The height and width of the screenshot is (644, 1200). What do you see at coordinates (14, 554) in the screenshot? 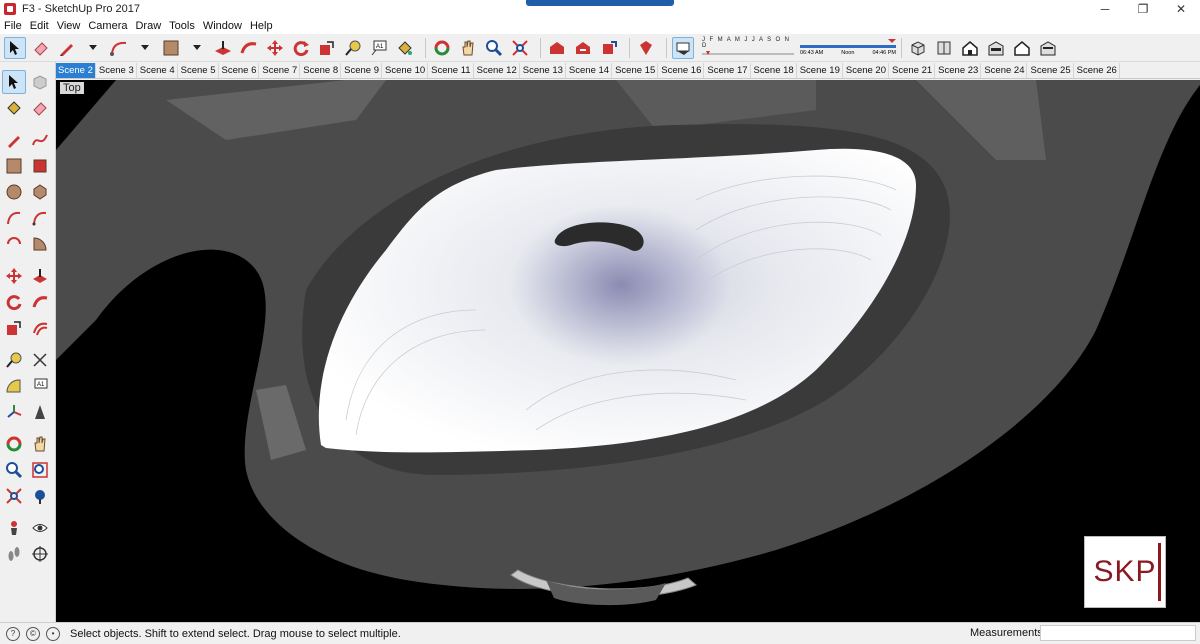
I see `walk-tool-button` at bounding box center [14, 554].